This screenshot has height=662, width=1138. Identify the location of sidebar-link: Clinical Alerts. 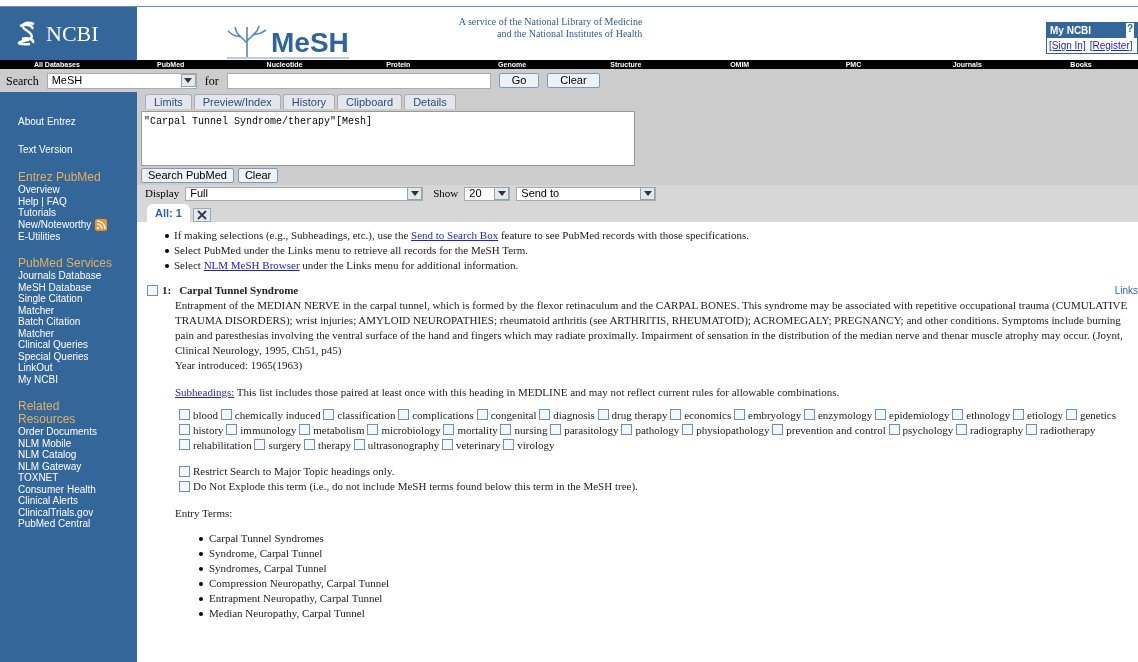
(48, 501).